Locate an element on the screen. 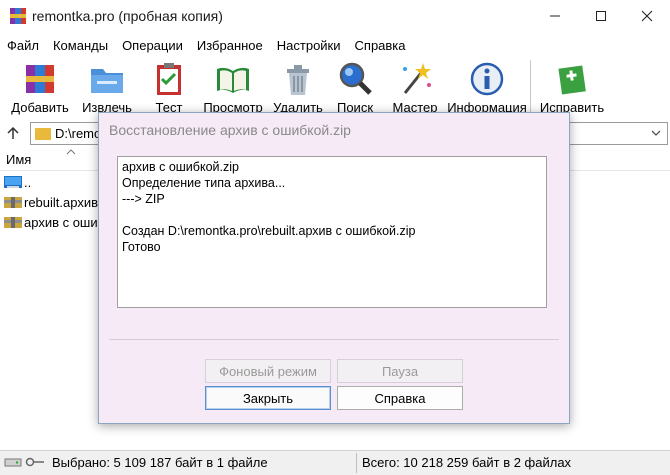 Image resolution: width=670 pixels, height=475 pixels. minimize-icon is located at coordinates (555, 16).